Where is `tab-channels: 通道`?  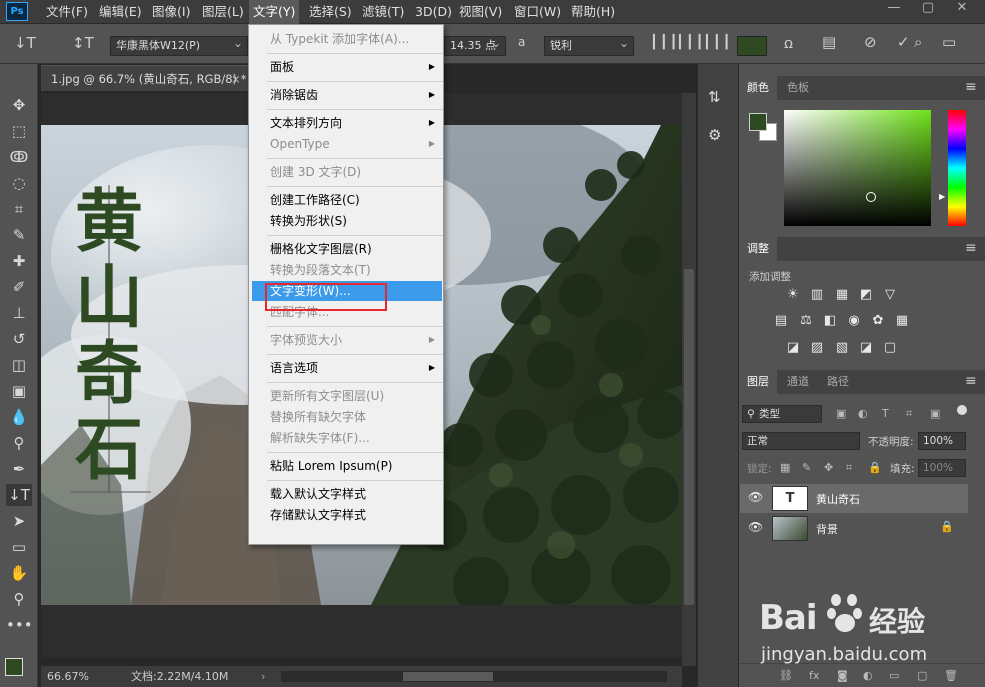
tab-channels: 通道 is located at coordinates (798, 382).